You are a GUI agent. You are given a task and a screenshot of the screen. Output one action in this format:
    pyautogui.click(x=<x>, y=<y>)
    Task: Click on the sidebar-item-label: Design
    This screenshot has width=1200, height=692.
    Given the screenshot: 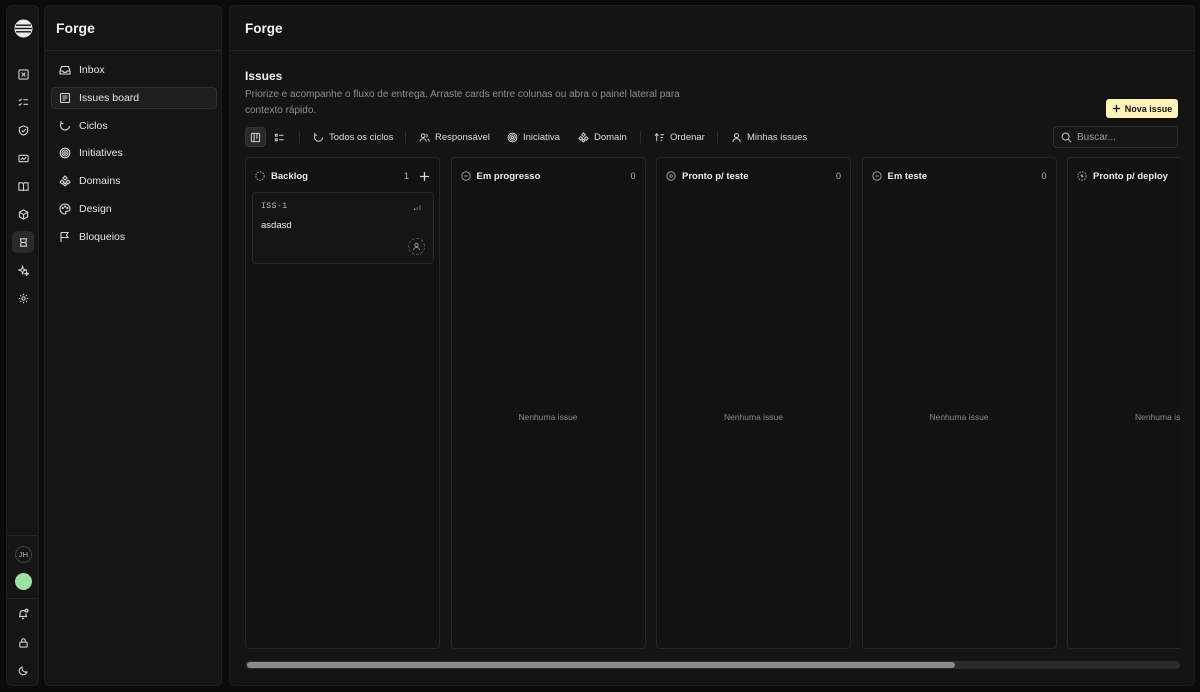 What is the action you would take?
    pyautogui.click(x=95, y=208)
    